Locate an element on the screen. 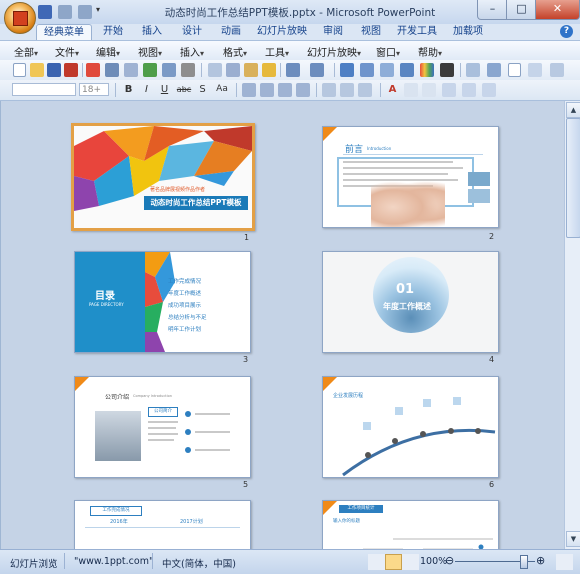  italic-button: I is located at coordinates (146, 89).